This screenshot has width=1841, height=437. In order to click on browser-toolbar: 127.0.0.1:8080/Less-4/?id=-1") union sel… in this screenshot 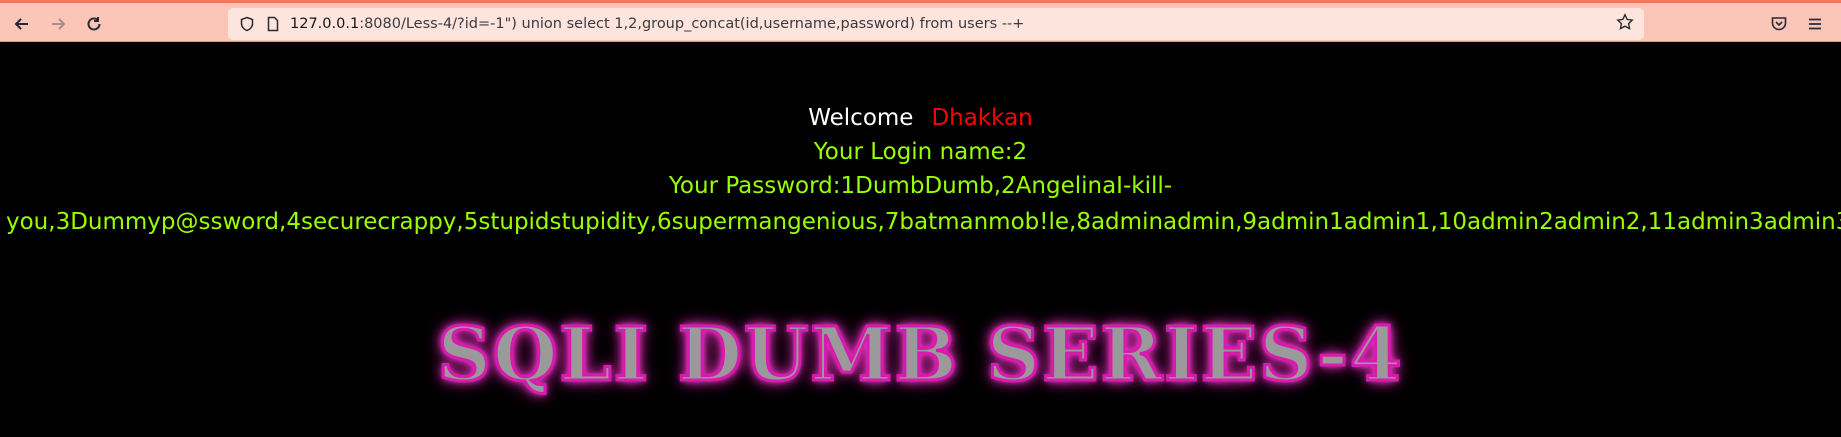, I will do `click(920, 21)`.